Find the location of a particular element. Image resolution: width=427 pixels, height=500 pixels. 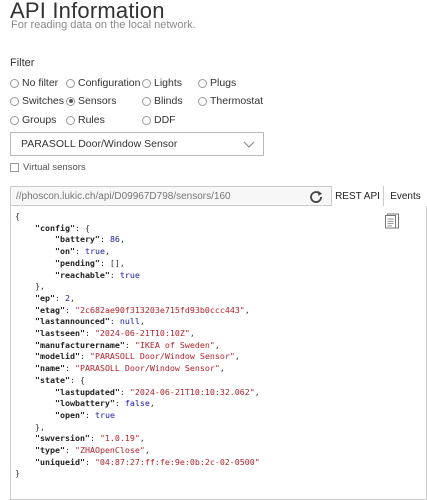

code-line: "pending": [], is located at coordinates (137, 264).